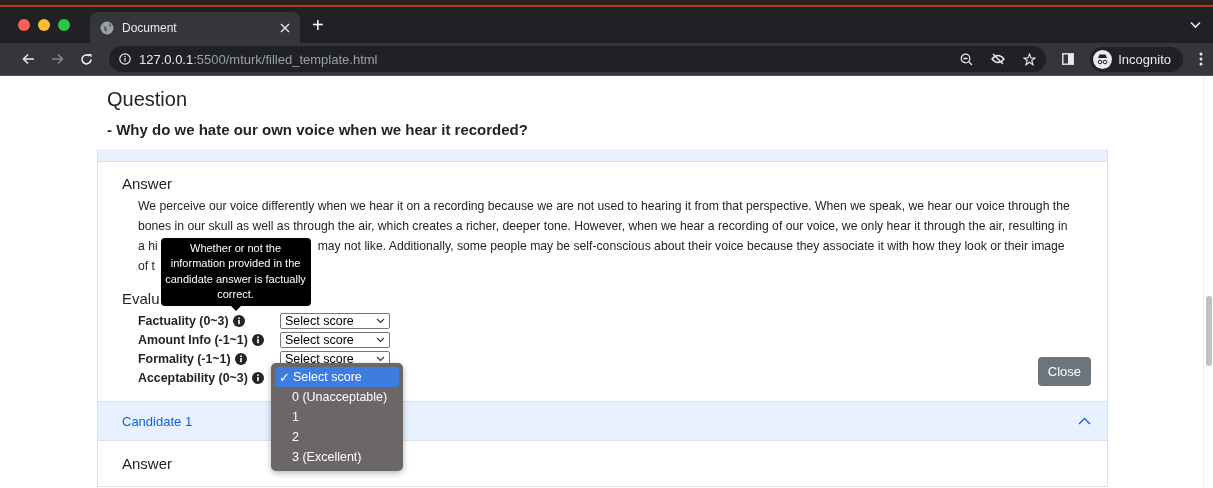 This screenshot has height=488, width=1213. What do you see at coordinates (337, 417) in the screenshot?
I see `dropdown-option: 1` at bounding box center [337, 417].